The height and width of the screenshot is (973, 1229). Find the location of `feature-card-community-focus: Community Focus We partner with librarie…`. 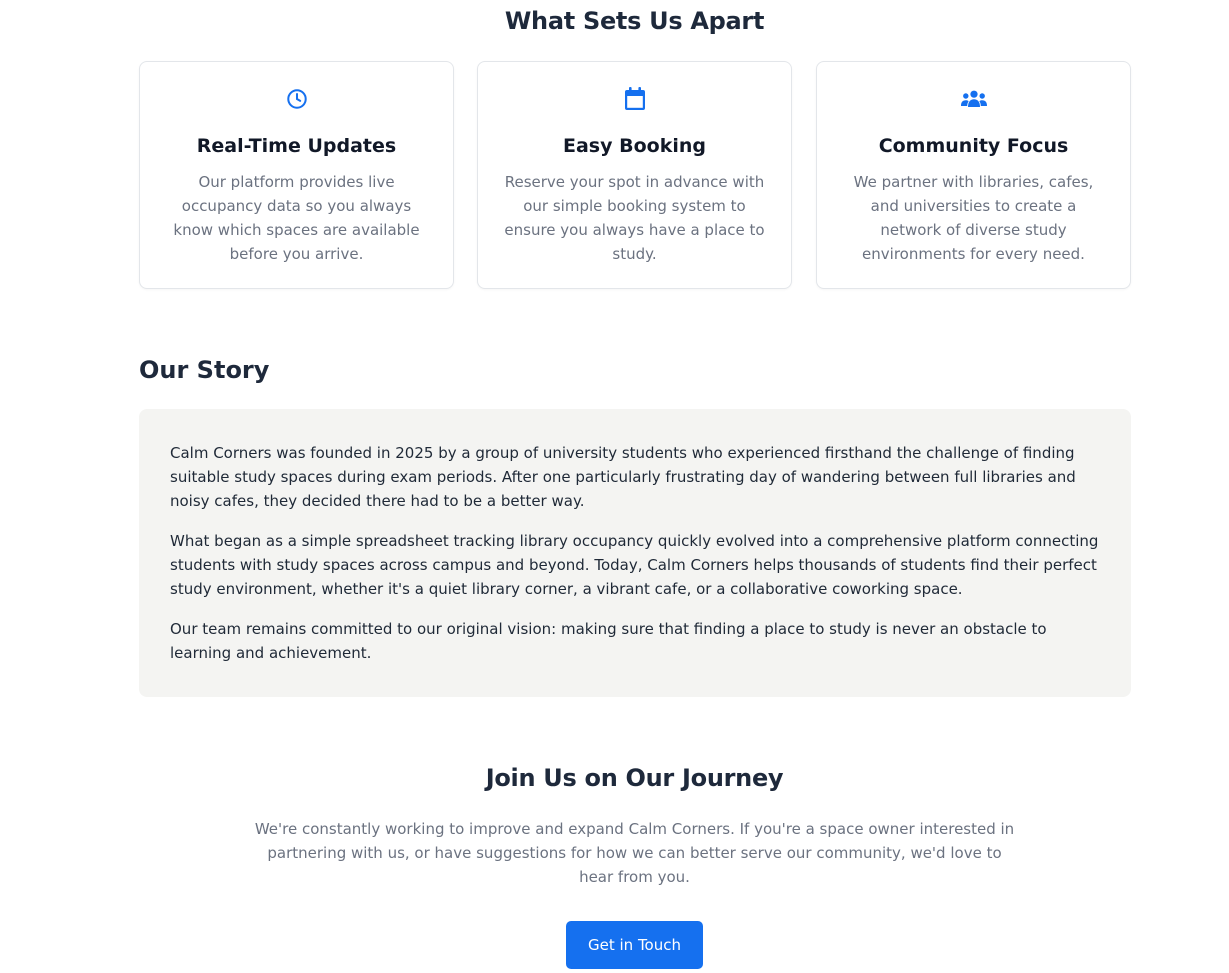

feature-card-community-focus: Community Focus We partner with librarie… is located at coordinates (973, 175).